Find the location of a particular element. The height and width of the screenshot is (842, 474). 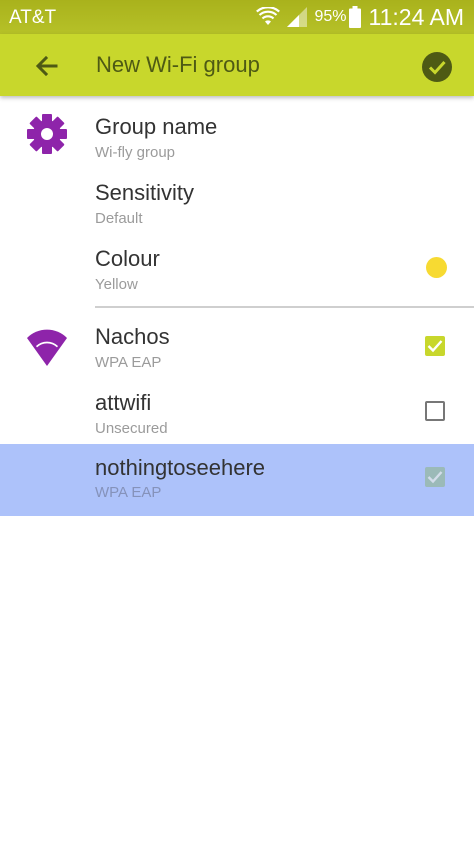

app-bar: New Wi-Fi group is located at coordinates (237, 65).